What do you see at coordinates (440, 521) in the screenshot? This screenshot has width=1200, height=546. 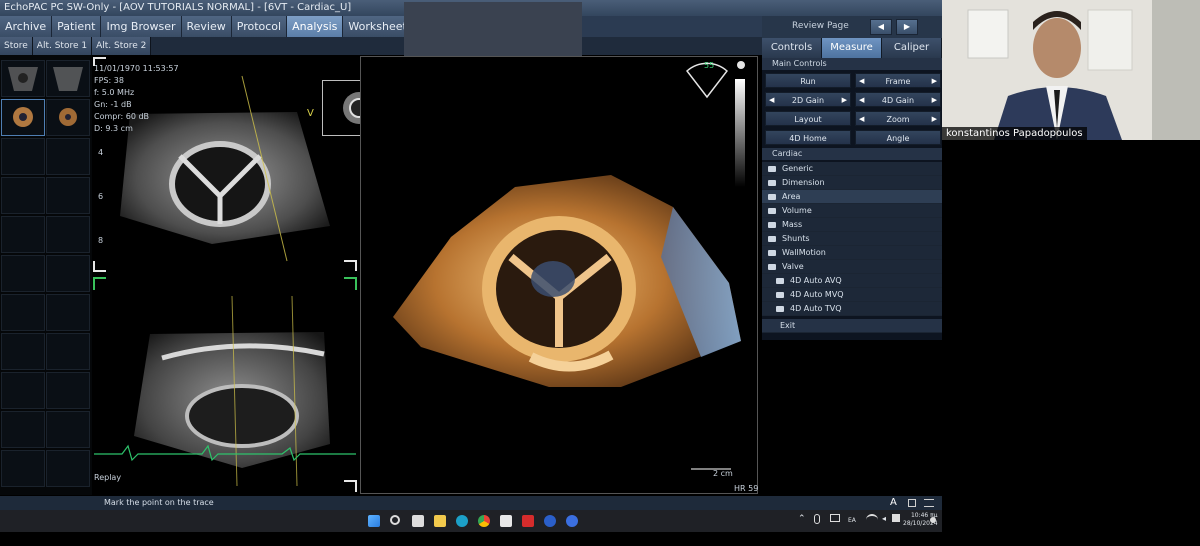 I see `file-explorer-icon` at bounding box center [440, 521].